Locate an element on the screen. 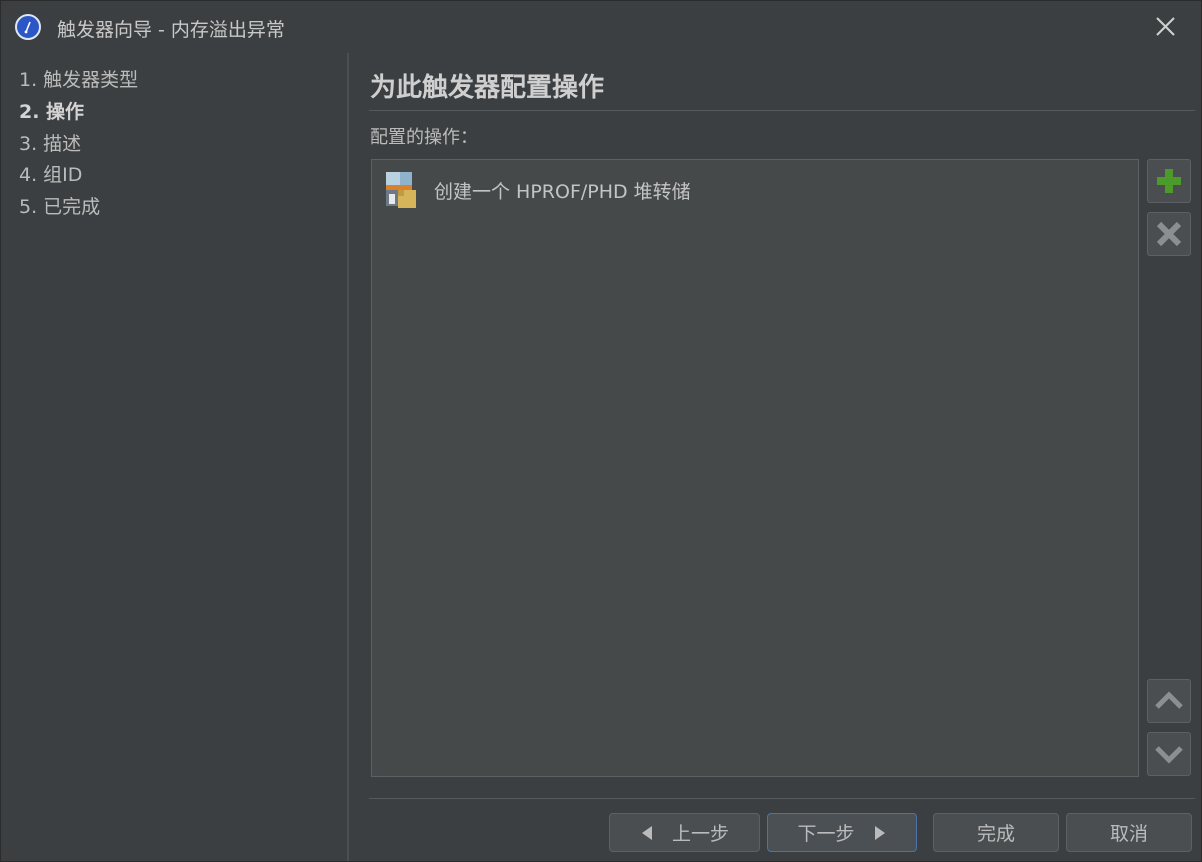 Image resolution: width=1202 pixels, height=862 pixels. move-down-button is located at coordinates (1169, 754).